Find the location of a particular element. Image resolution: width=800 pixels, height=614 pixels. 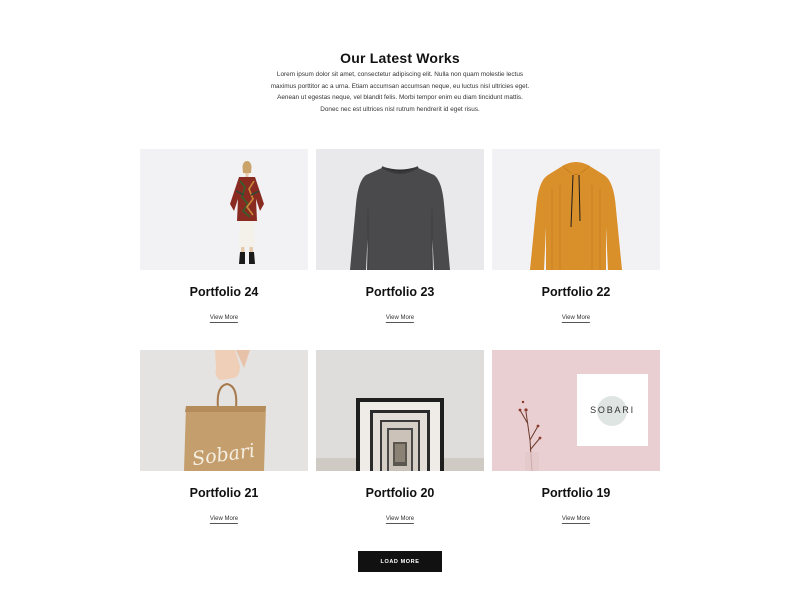

portfolio-title: Portfolio 23 is located at coordinates (400, 292).